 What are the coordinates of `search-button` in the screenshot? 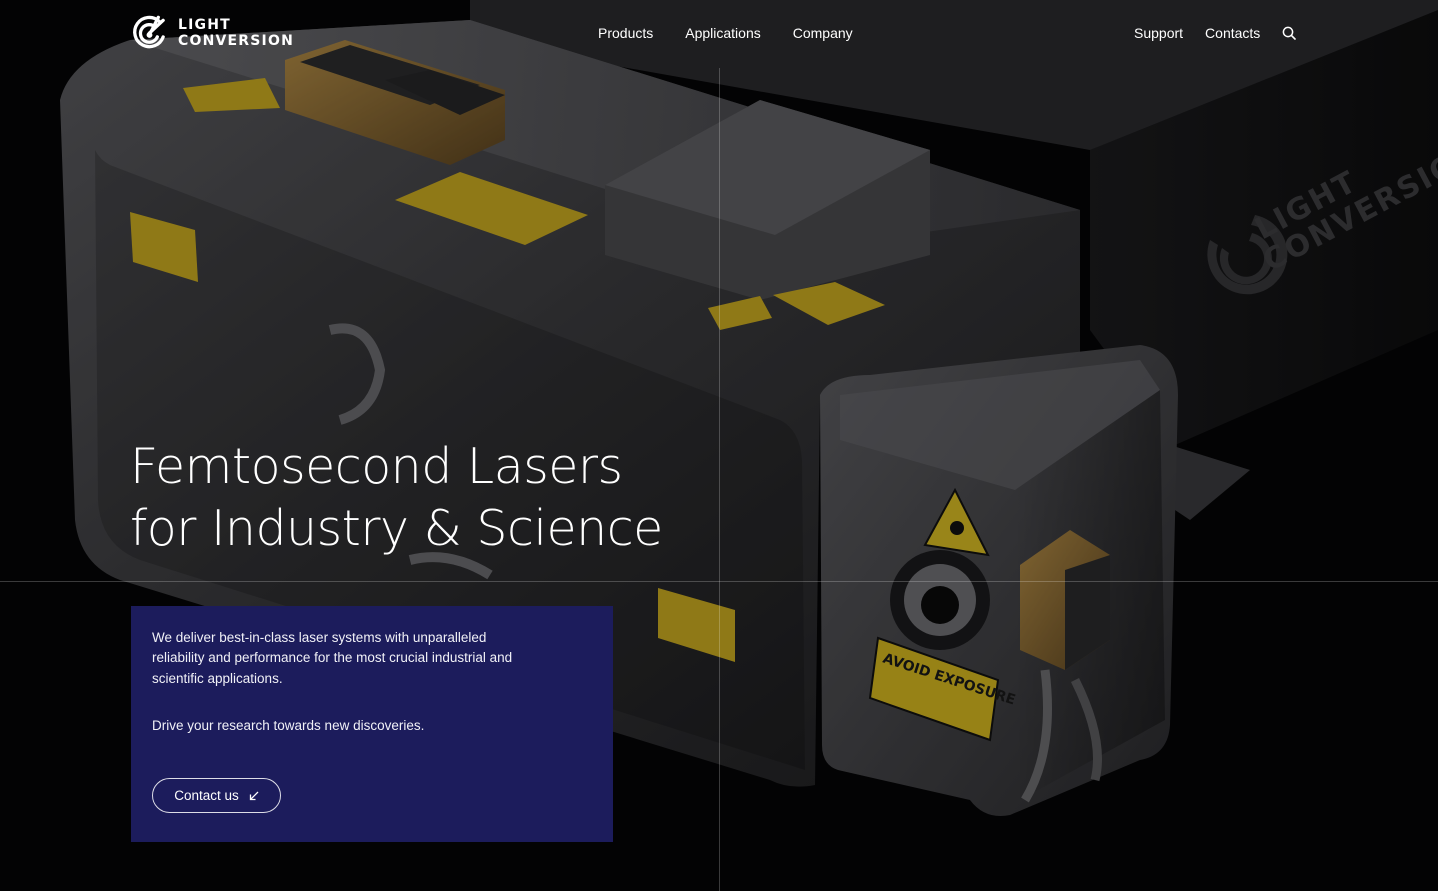 It's located at (1290, 33).